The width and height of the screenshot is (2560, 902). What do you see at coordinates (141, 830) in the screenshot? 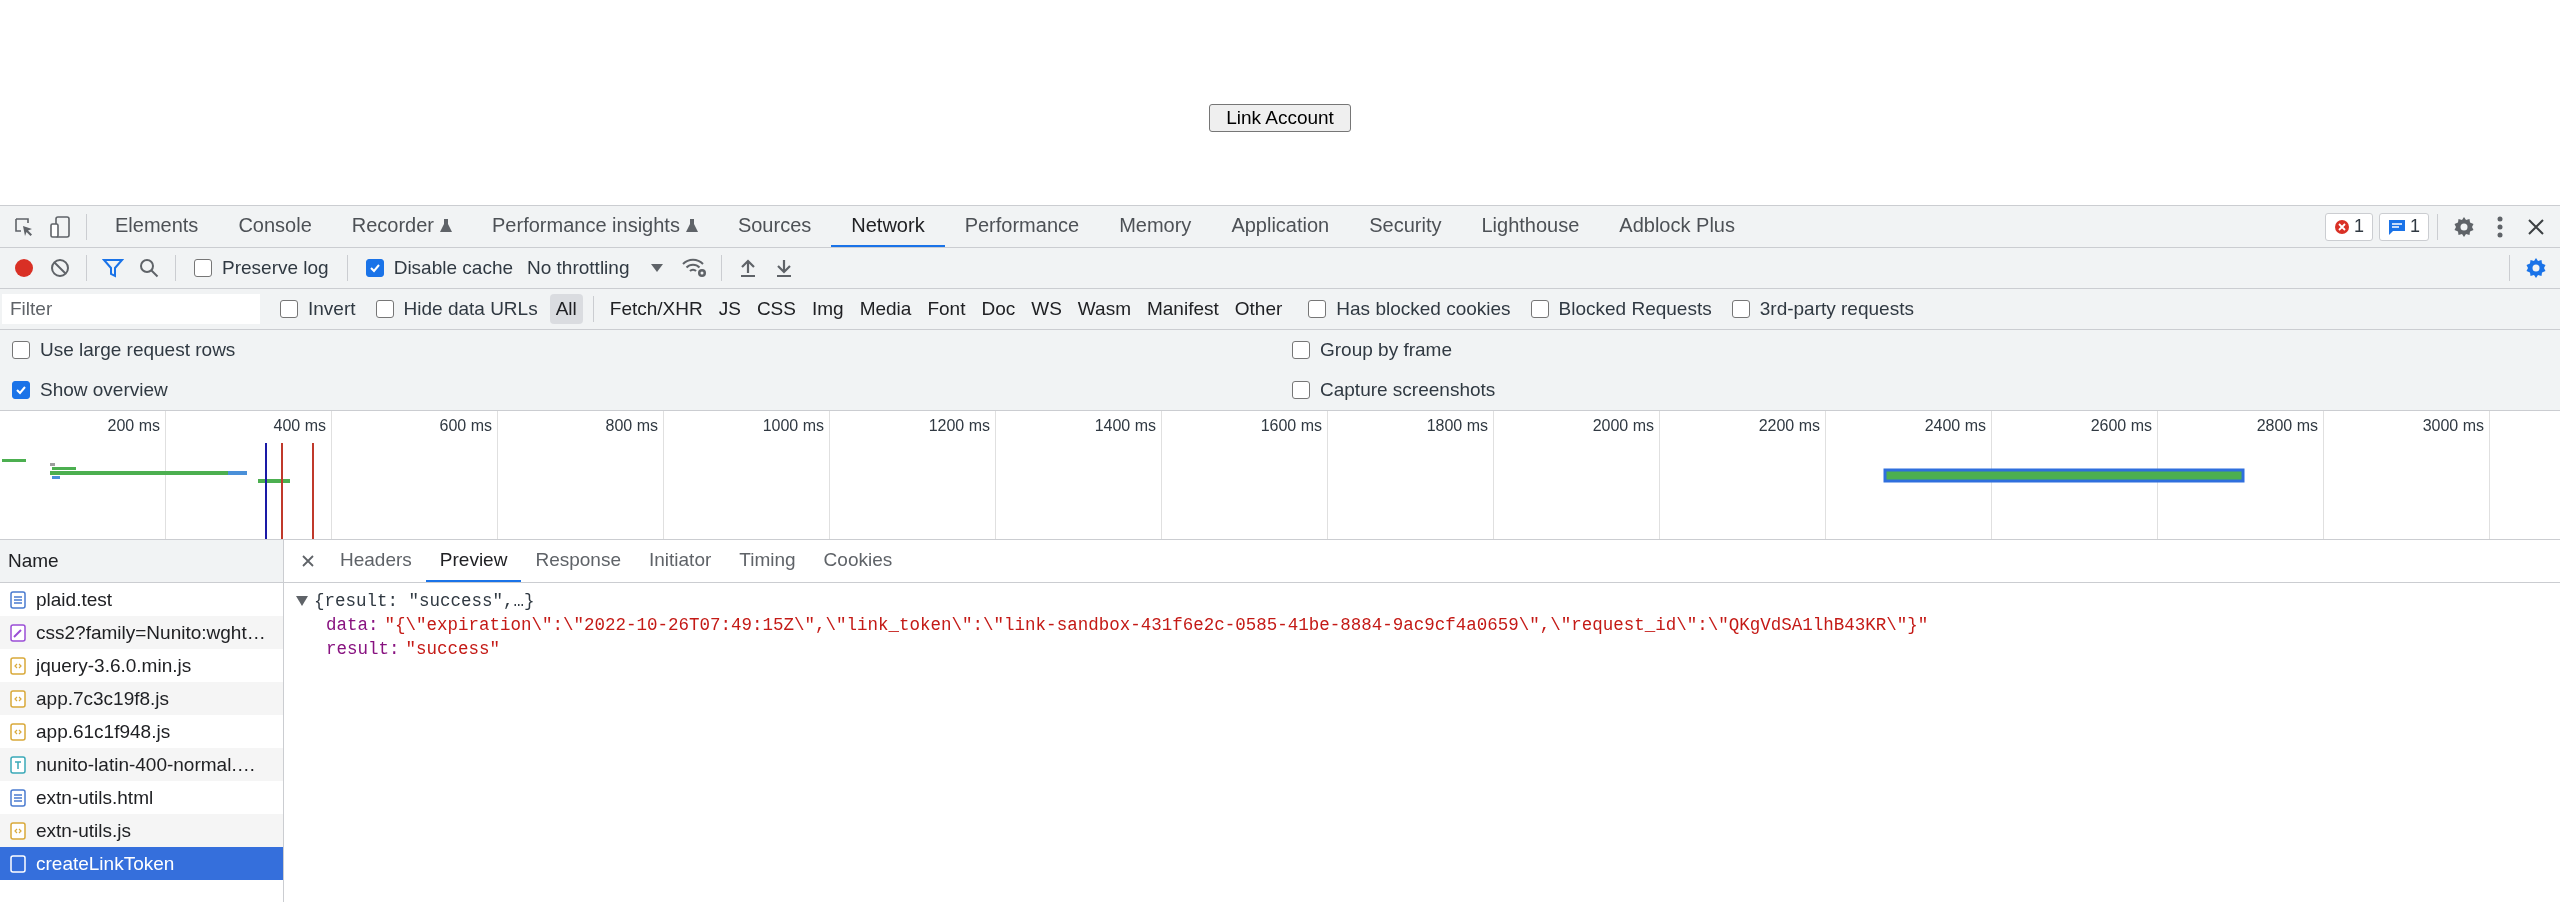
I see `request-row: extn-utils.js` at bounding box center [141, 830].